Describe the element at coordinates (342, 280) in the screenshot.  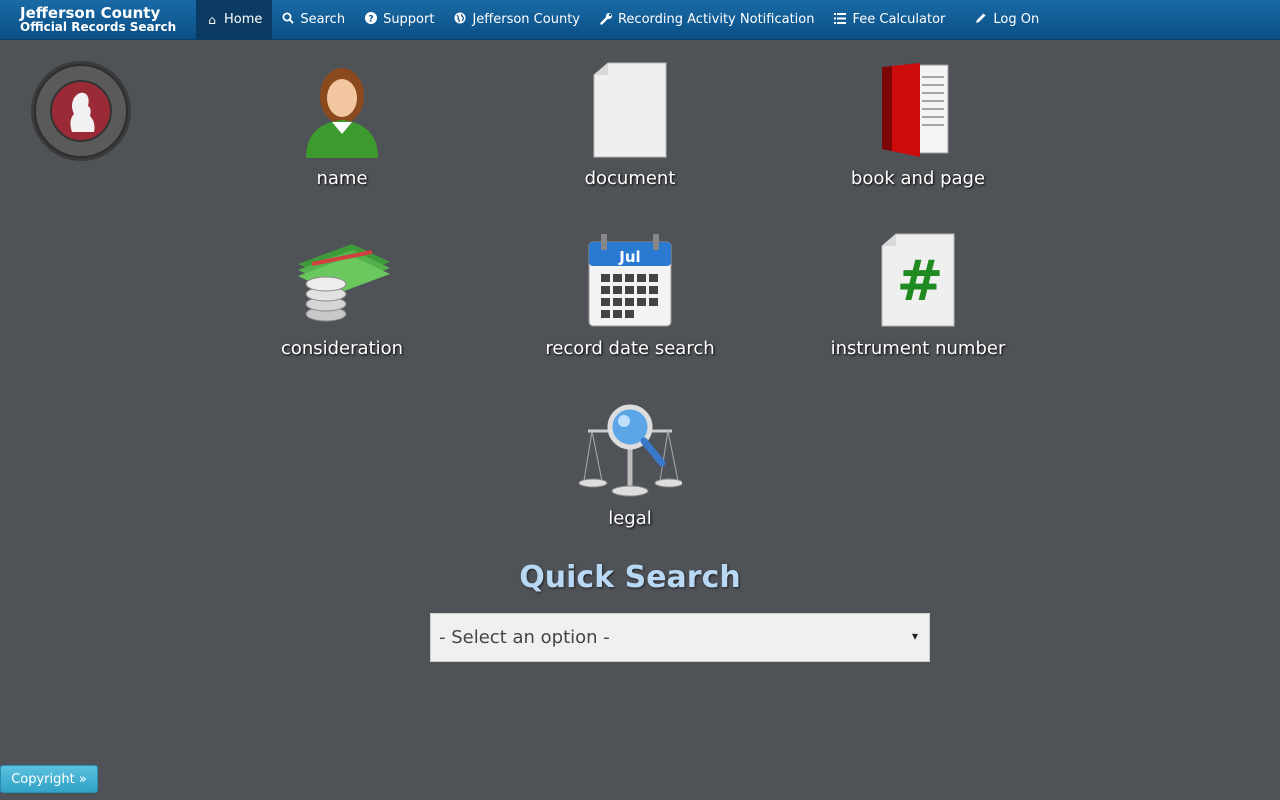
I see `money-icon` at that location.